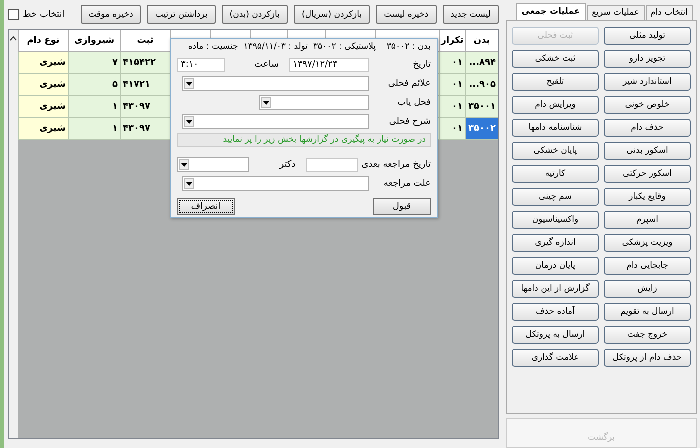 The height and width of the screenshot is (448, 700). Describe the element at coordinates (555, 289) in the screenshot. I see `action-button: گزارش از این دامها` at that location.